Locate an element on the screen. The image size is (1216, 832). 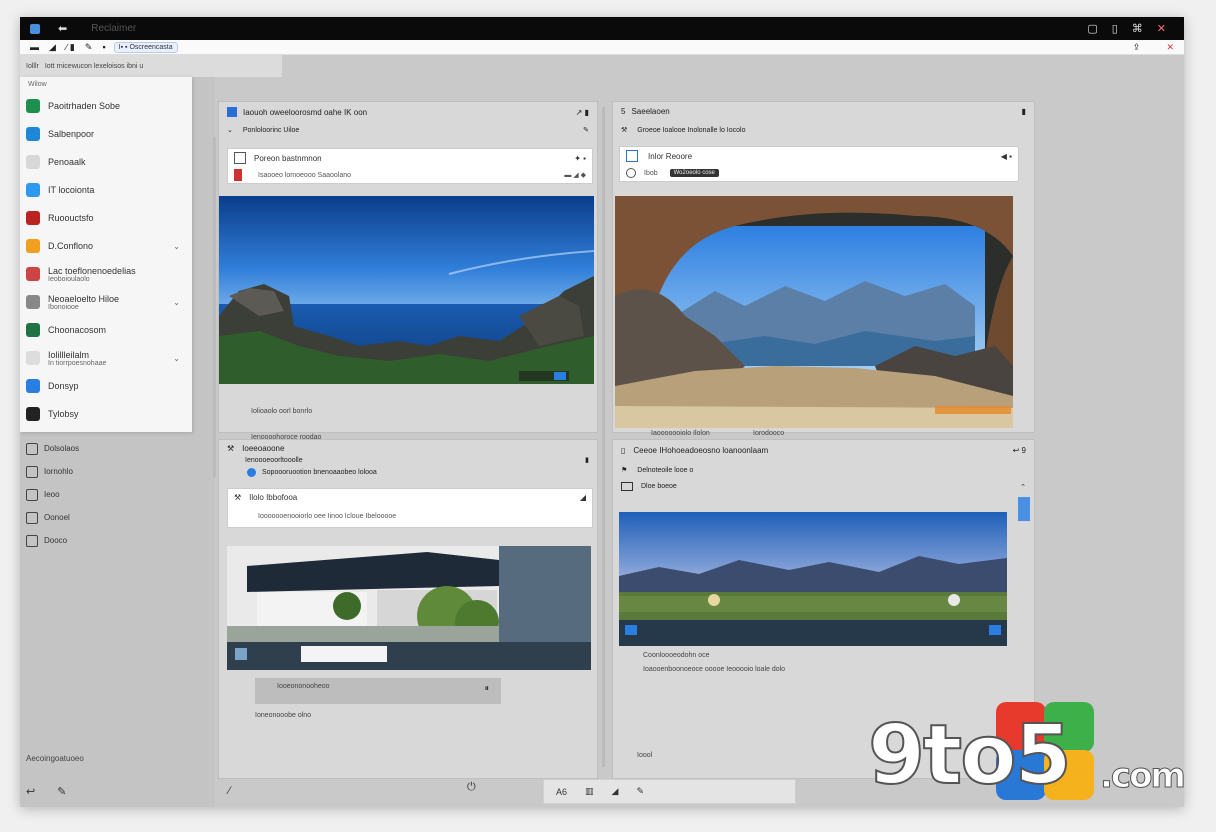
sidebar-item-label: Paoitrhaden Sobe is located at coordinates (84, 106).